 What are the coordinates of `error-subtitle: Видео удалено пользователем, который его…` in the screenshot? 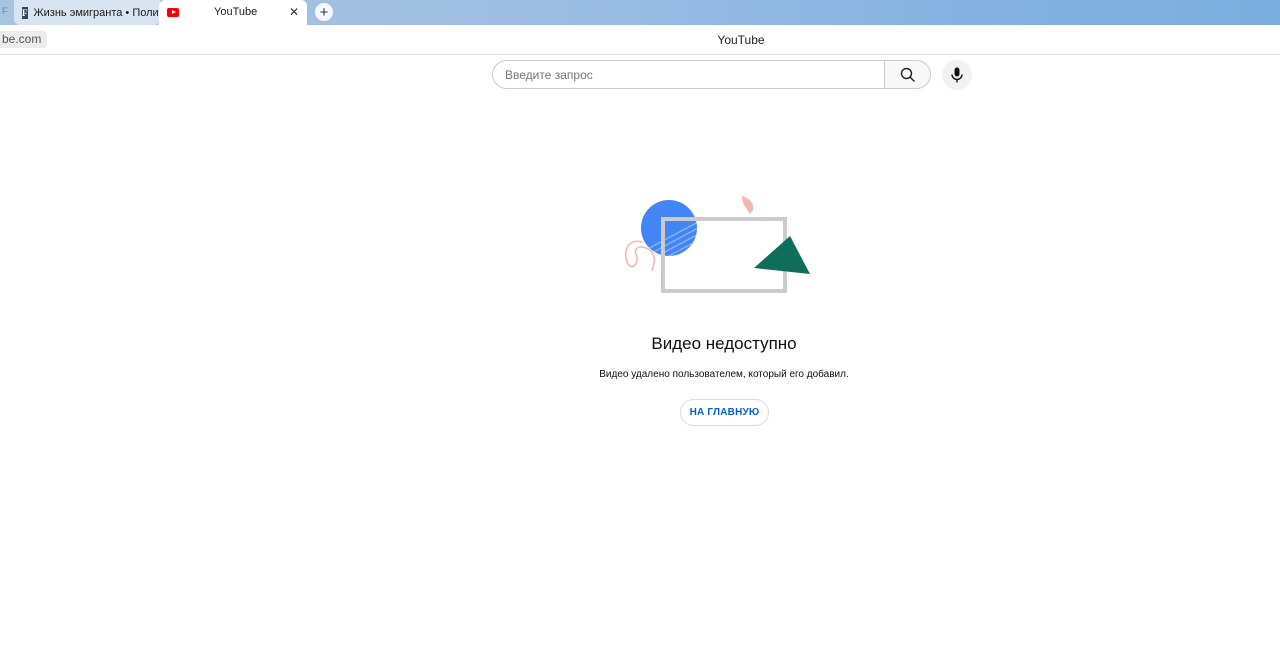 It's located at (724, 374).